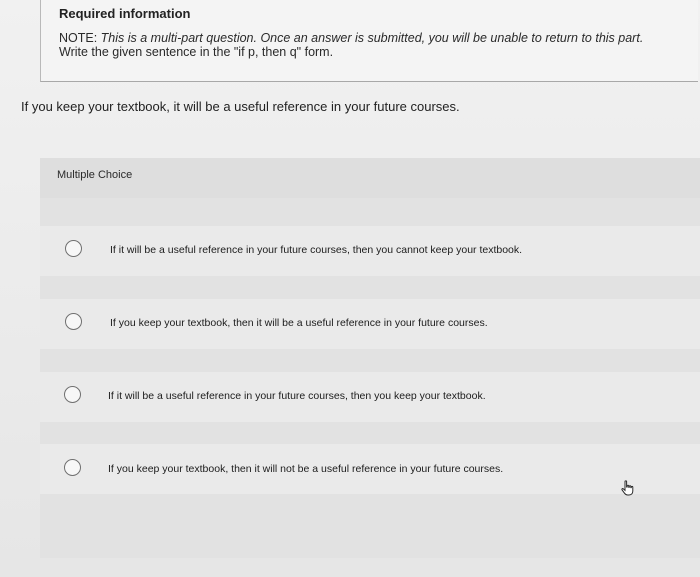 This screenshot has width=700, height=577. Describe the element at coordinates (627, 488) in the screenshot. I see `hand-pointer-icon` at that location.